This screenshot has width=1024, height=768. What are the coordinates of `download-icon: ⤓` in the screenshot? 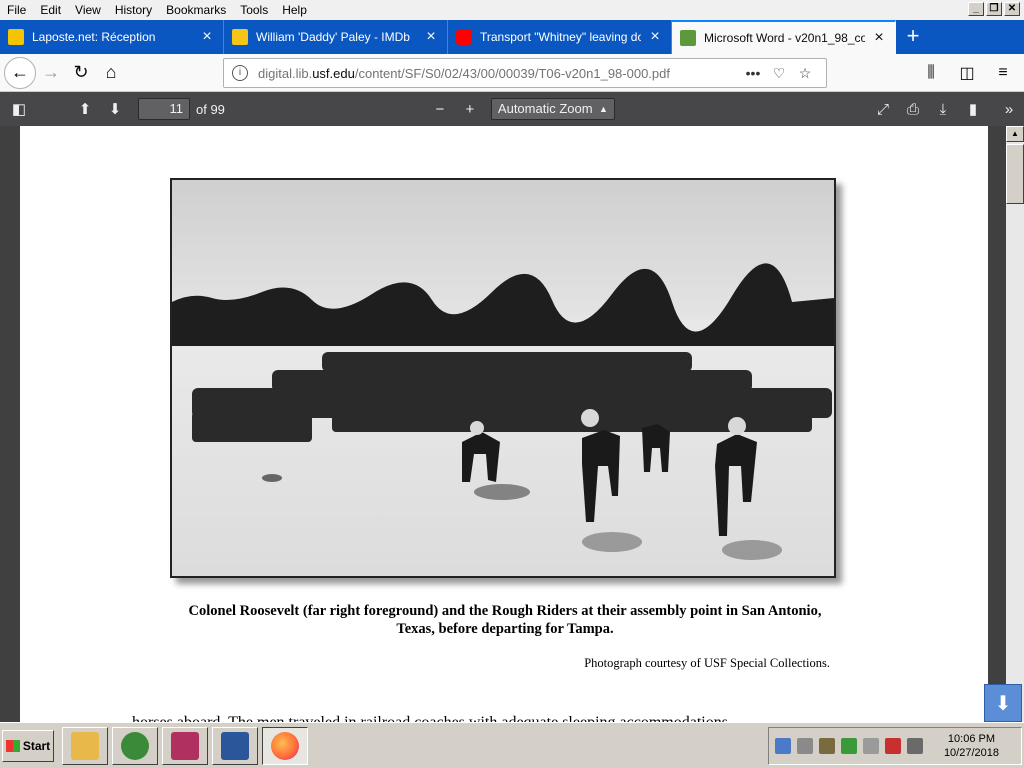 It's located at (943, 109).